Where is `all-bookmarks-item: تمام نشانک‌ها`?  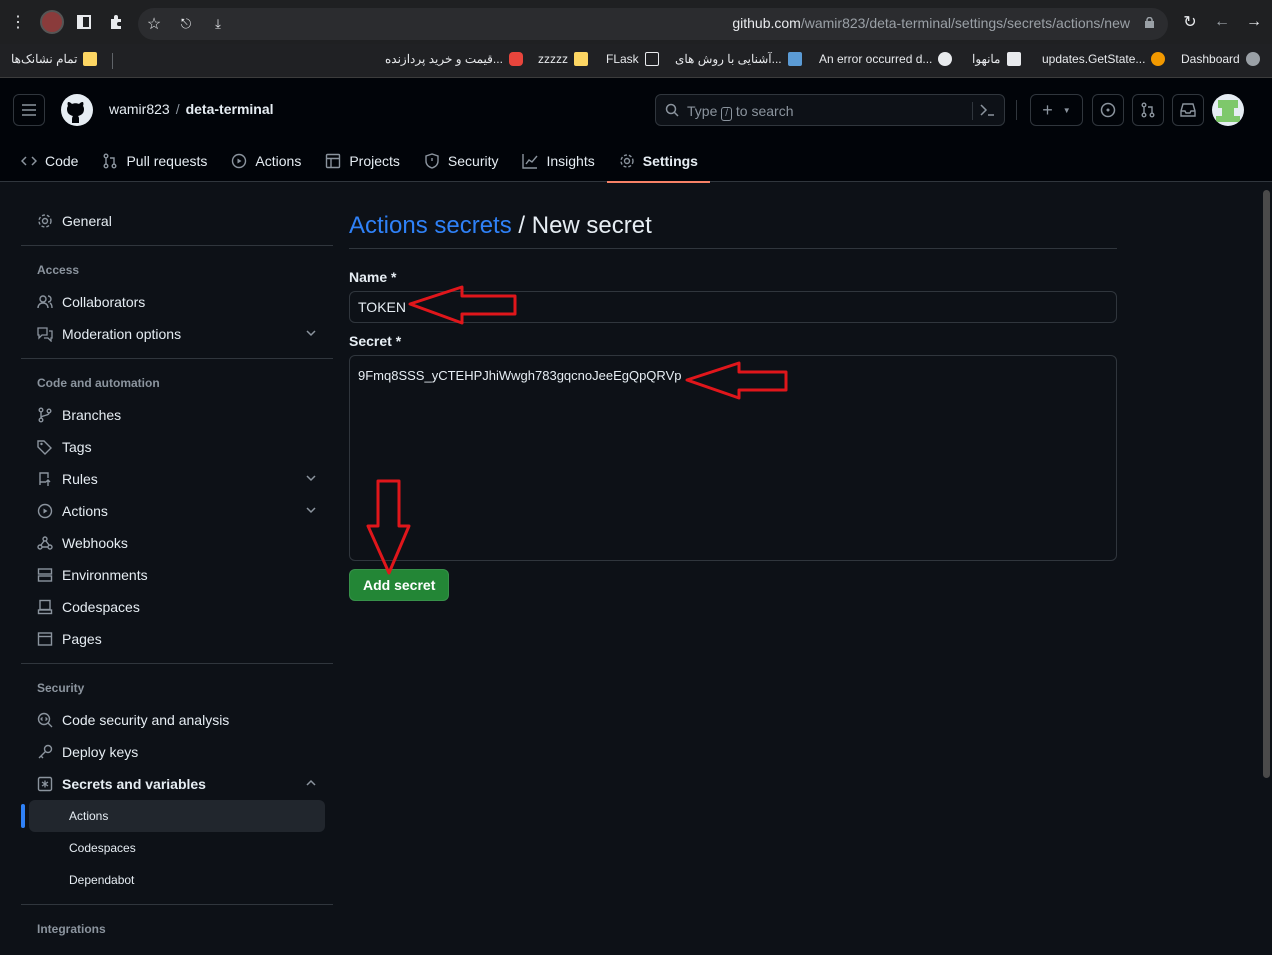
all-bookmarks-item: تمام نشانک‌ها is located at coordinates (54, 59).